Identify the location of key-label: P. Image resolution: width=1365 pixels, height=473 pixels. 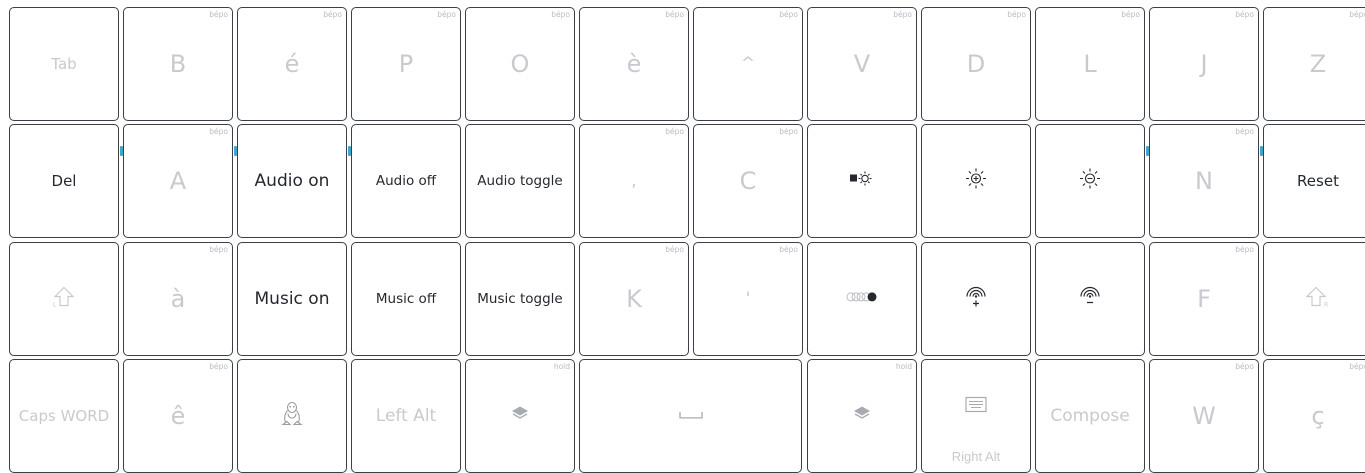
(406, 64).